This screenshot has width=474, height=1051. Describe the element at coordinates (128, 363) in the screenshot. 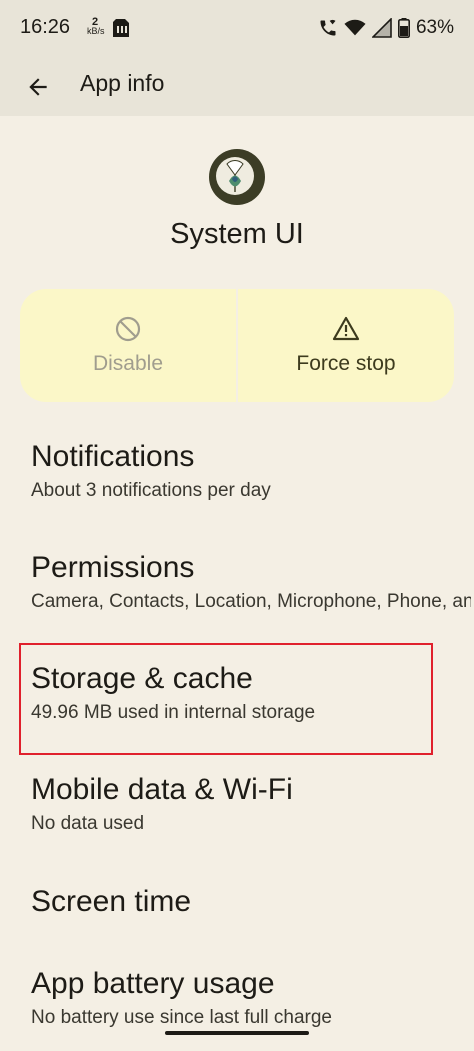

I see `disable-label: Disable` at that location.